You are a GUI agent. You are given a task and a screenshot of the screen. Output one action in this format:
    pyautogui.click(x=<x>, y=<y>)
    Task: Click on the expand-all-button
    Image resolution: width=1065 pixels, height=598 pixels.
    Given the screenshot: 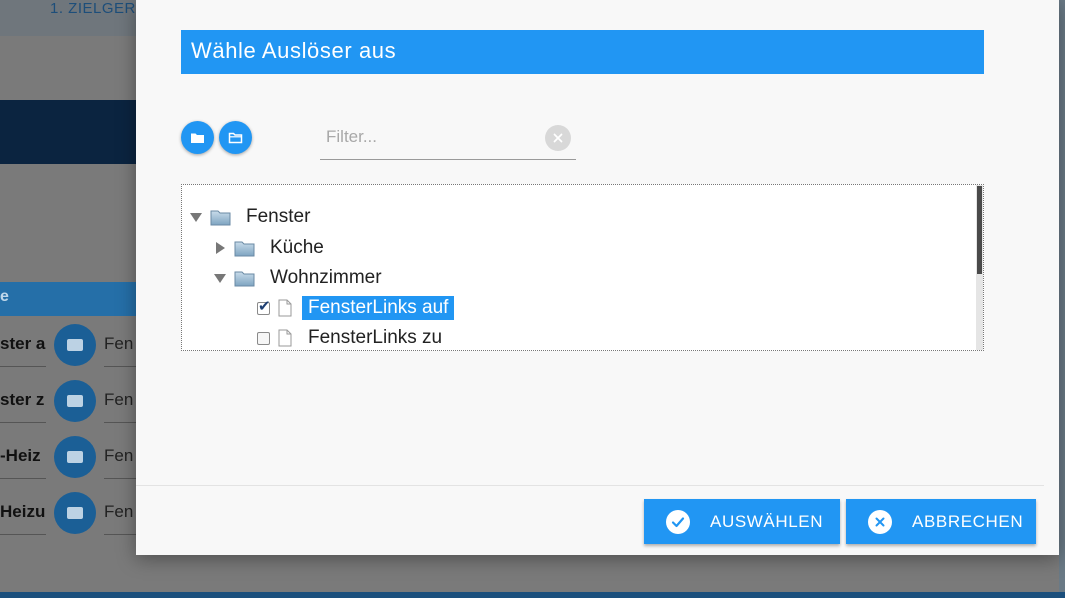 What is the action you would take?
    pyautogui.click(x=197, y=137)
    